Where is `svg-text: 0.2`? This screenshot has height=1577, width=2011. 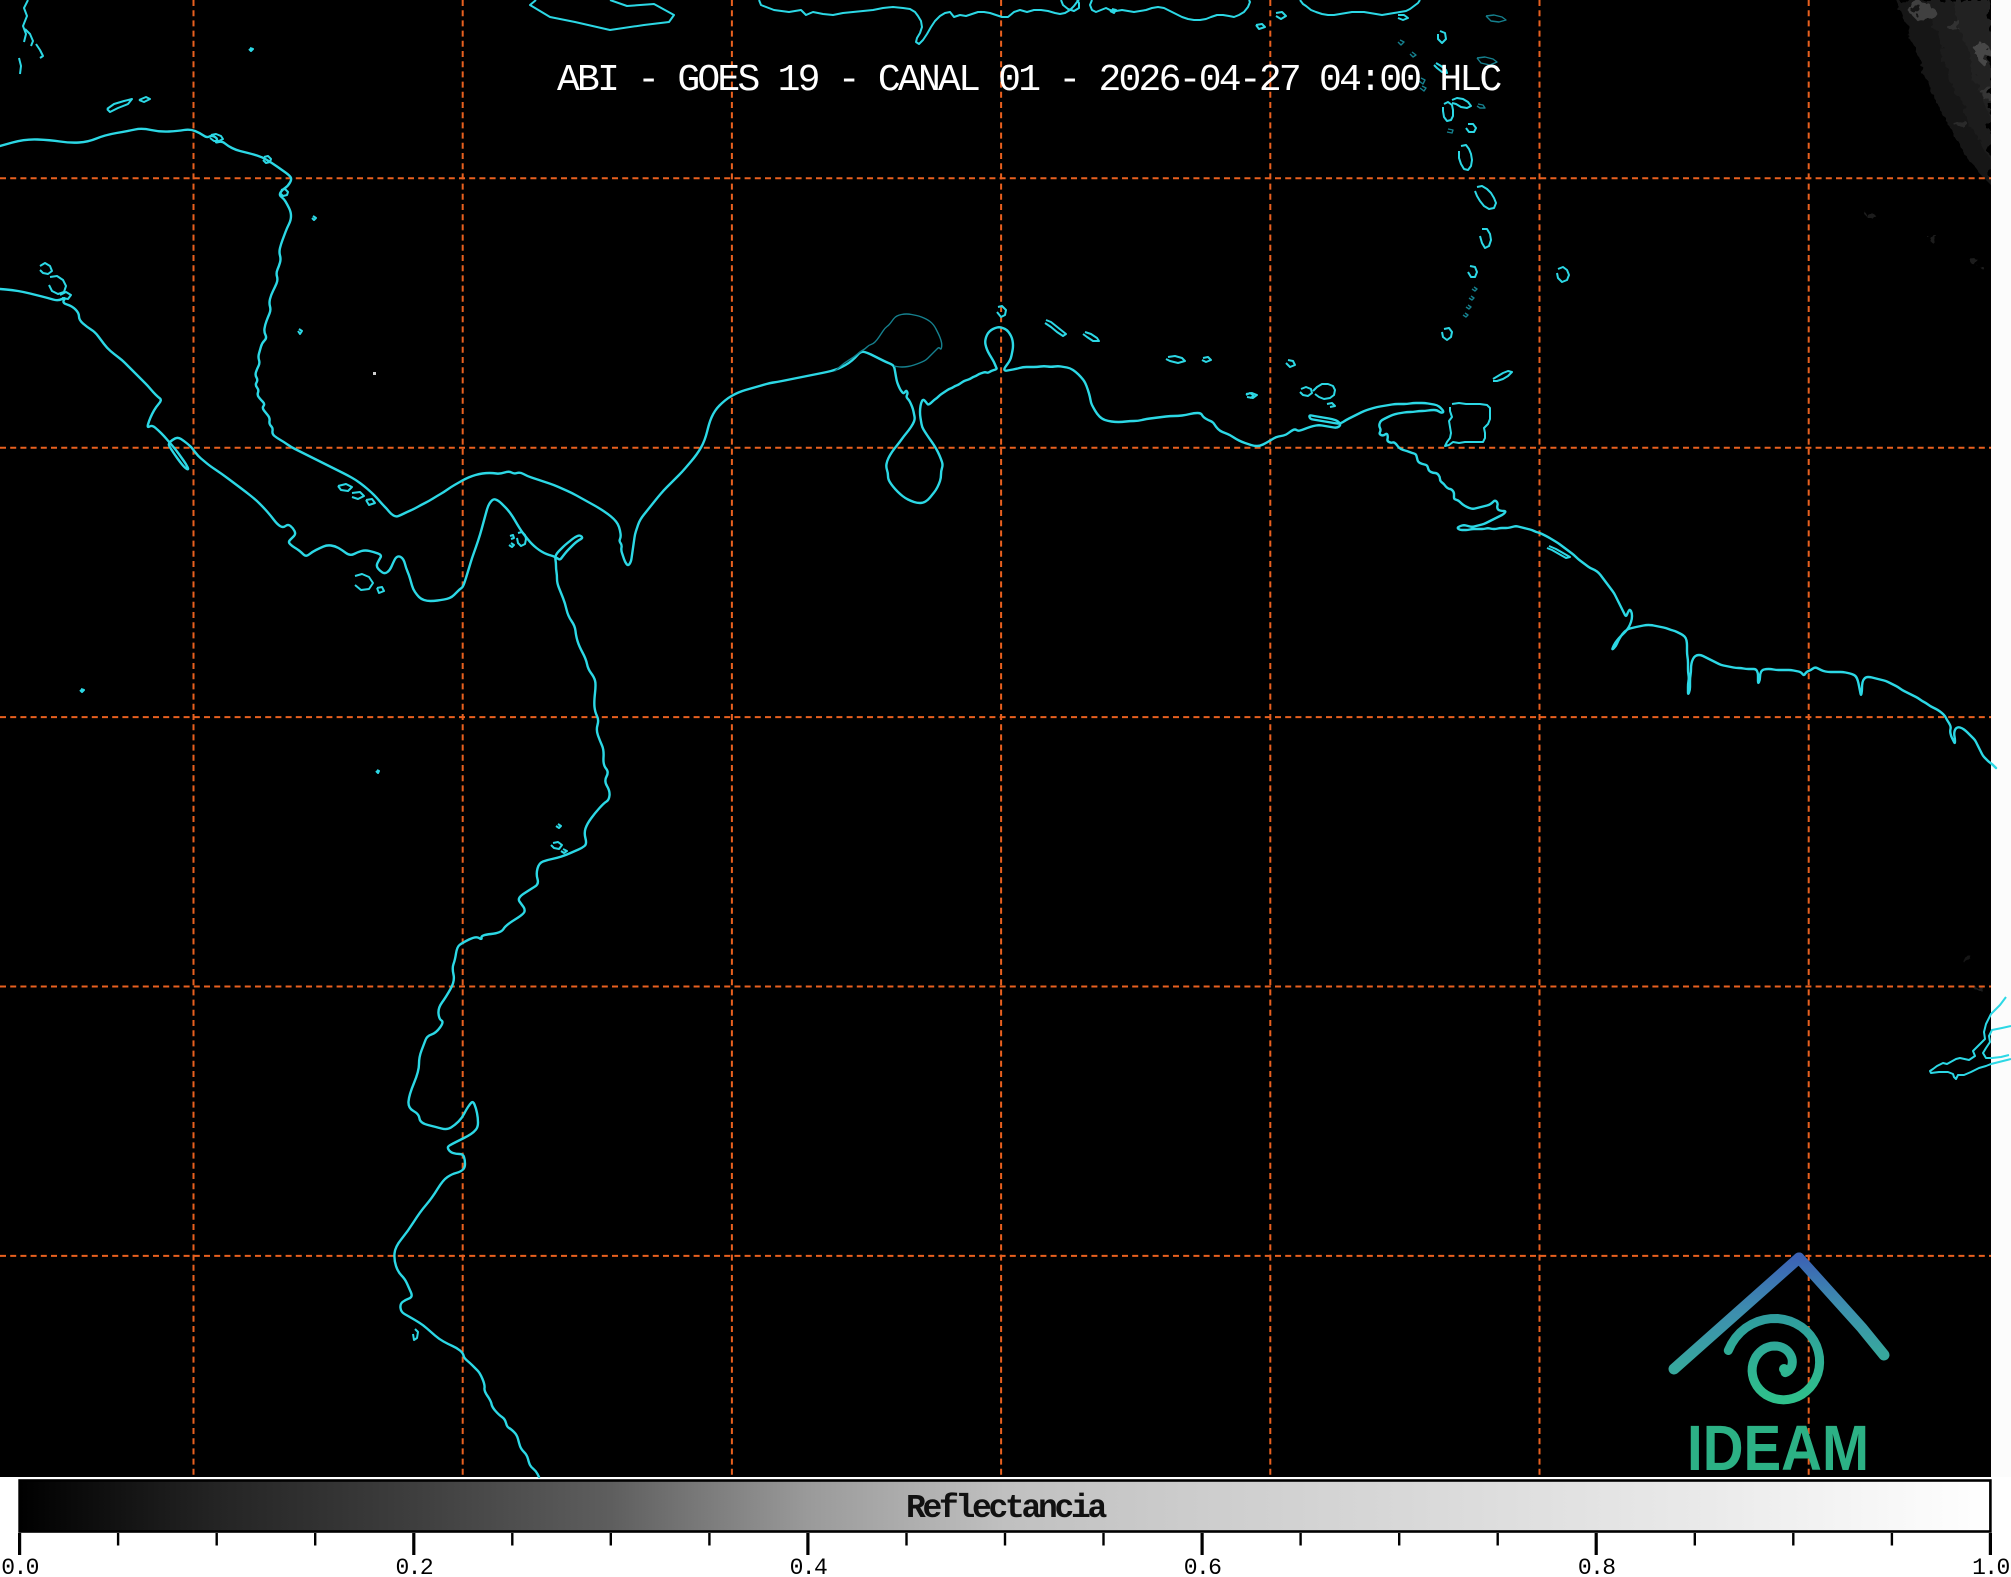 svg-text: 0.2 is located at coordinates (413, 1566).